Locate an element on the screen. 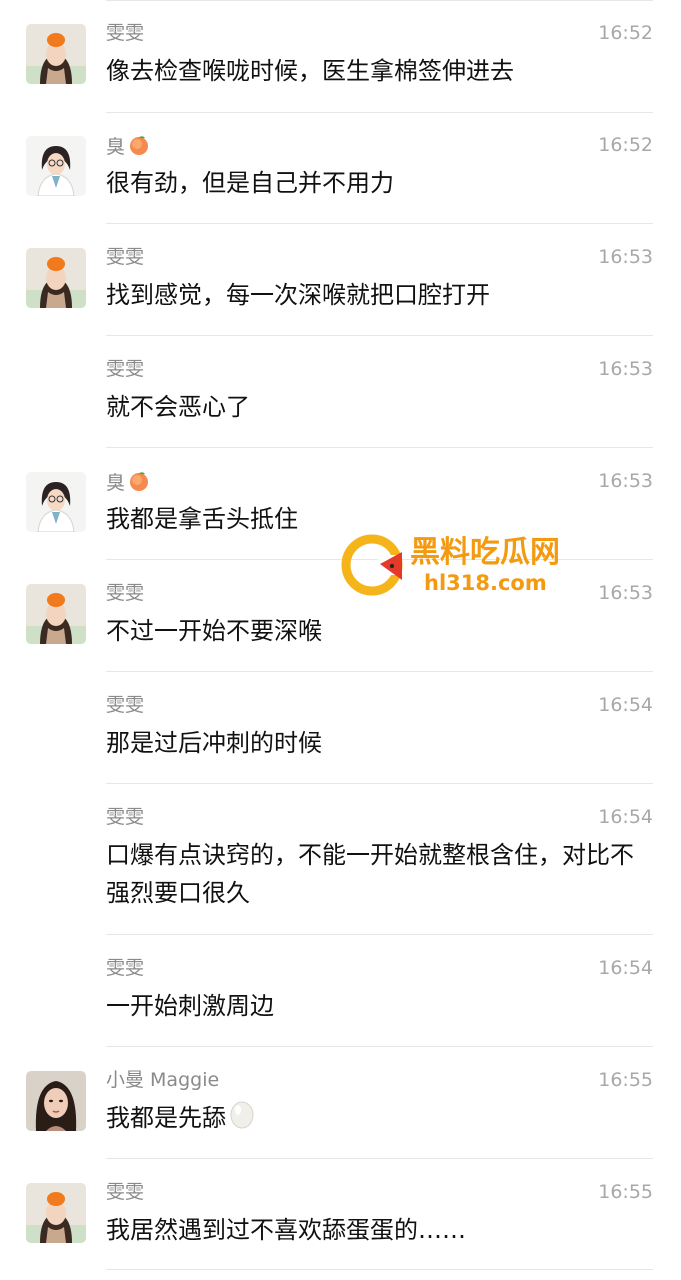  watermark-logo-icon: 黑料吃瓜网 hl318.com is located at coordinates (450, 565).